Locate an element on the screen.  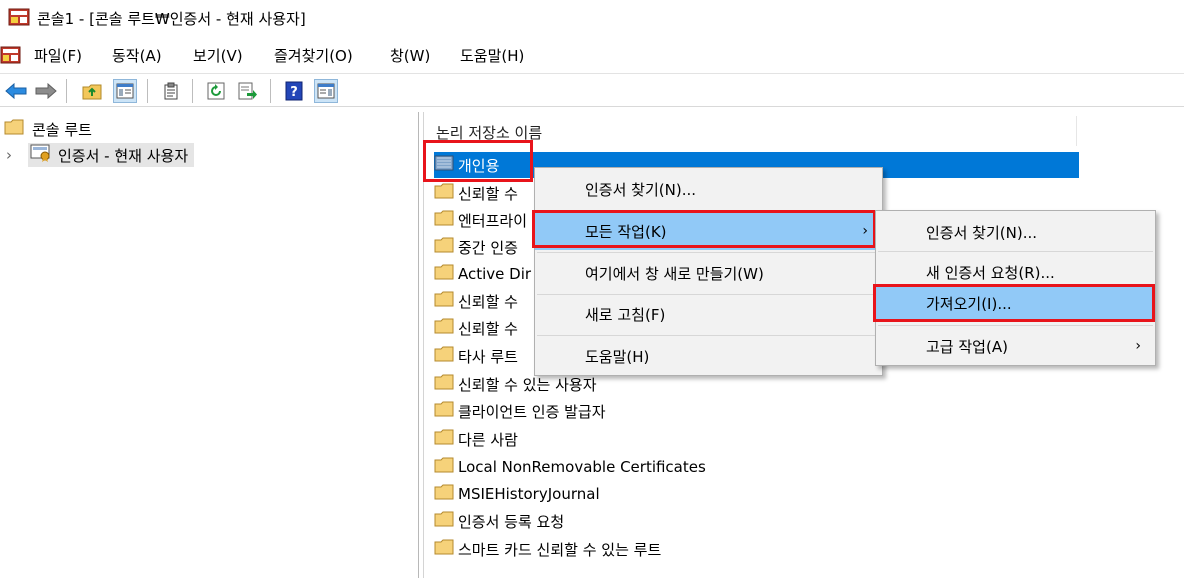
refresh-icon is located at coordinates (216, 91).